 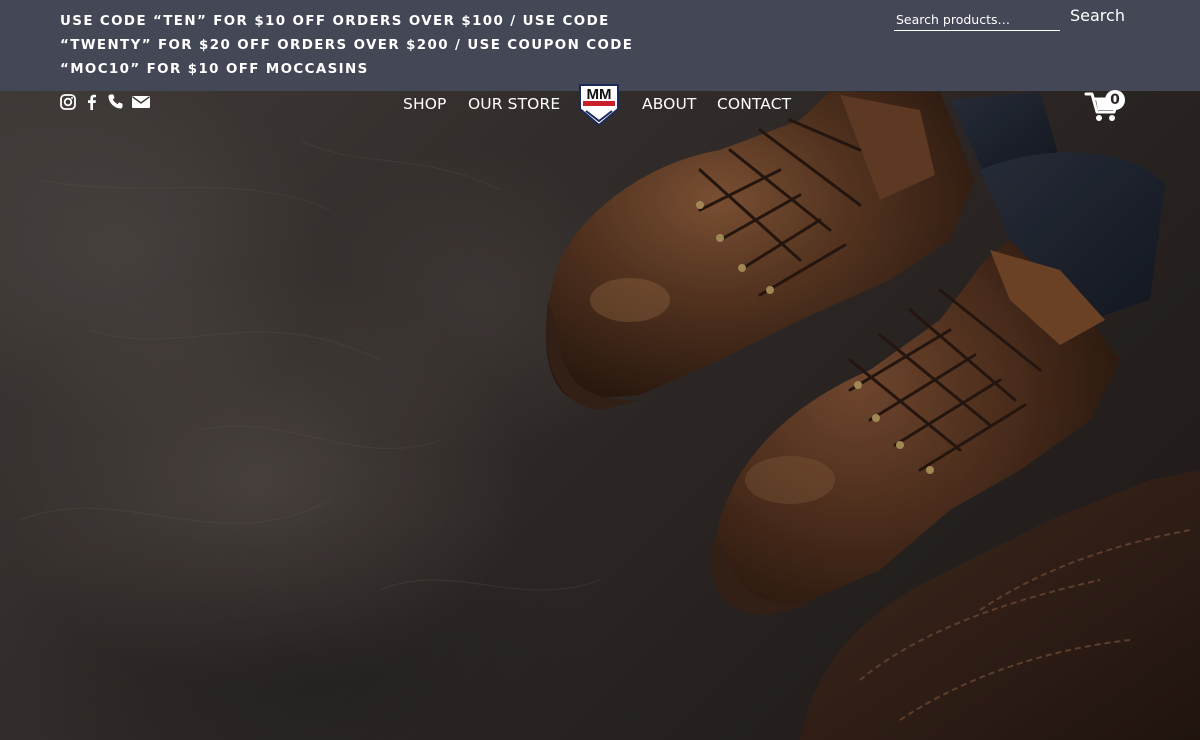 I want to click on phone-icon, so click(x=116, y=102).